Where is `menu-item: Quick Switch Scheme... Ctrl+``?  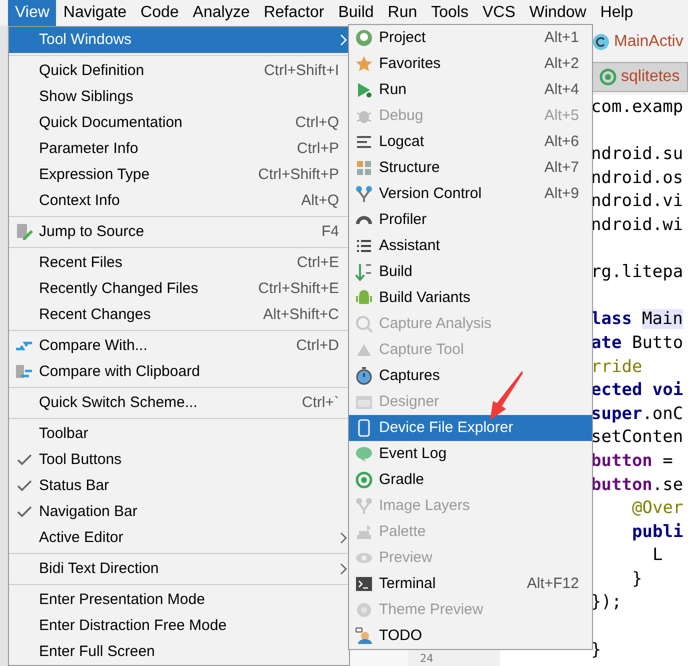 menu-item: Quick Switch Scheme... Ctrl+` is located at coordinates (179, 403).